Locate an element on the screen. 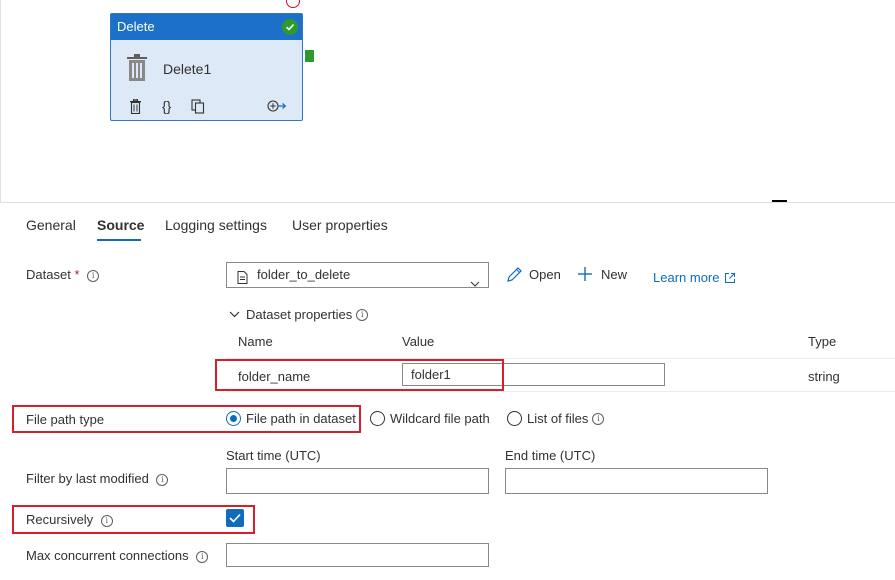 The image size is (895, 580). column-header-type: Type is located at coordinates (822, 341).